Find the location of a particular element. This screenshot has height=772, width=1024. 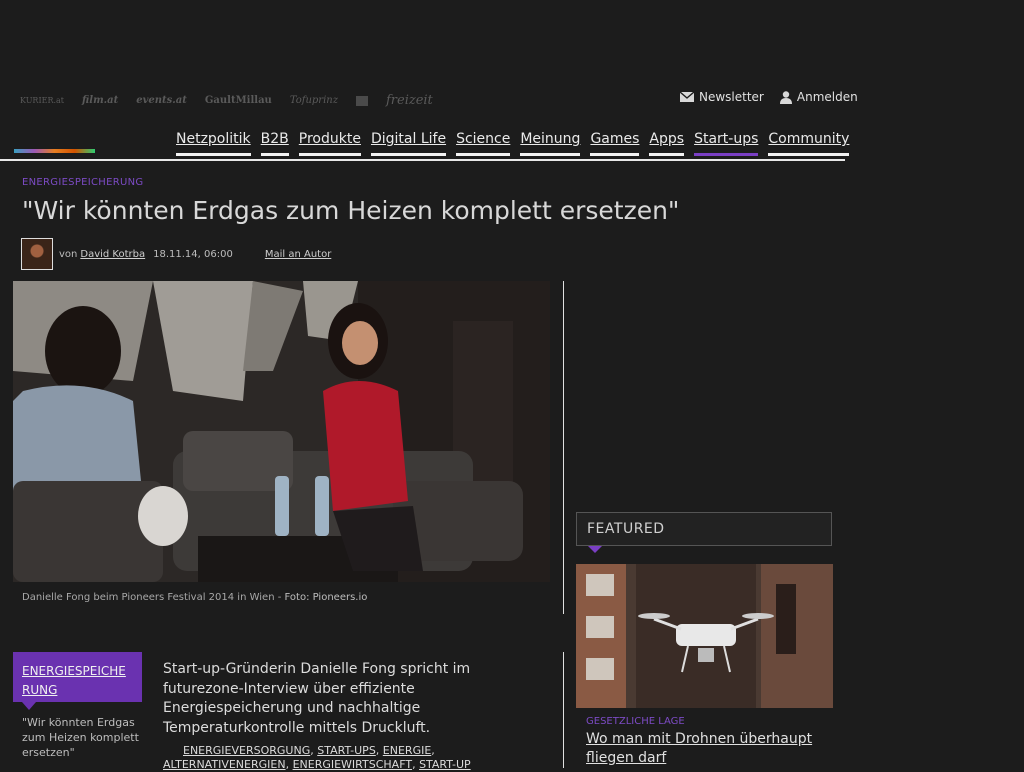

newsletter-link: Newsletter is located at coordinates (722, 97).